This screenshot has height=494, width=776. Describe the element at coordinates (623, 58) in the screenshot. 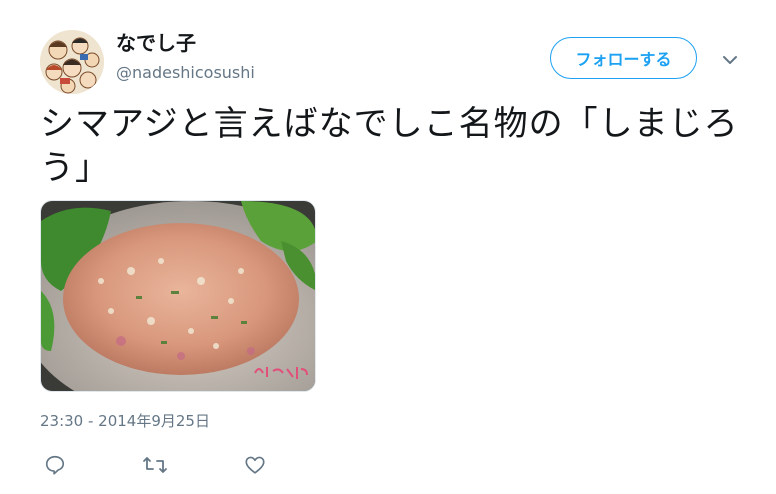

I see `follow-button: フォローする` at that location.